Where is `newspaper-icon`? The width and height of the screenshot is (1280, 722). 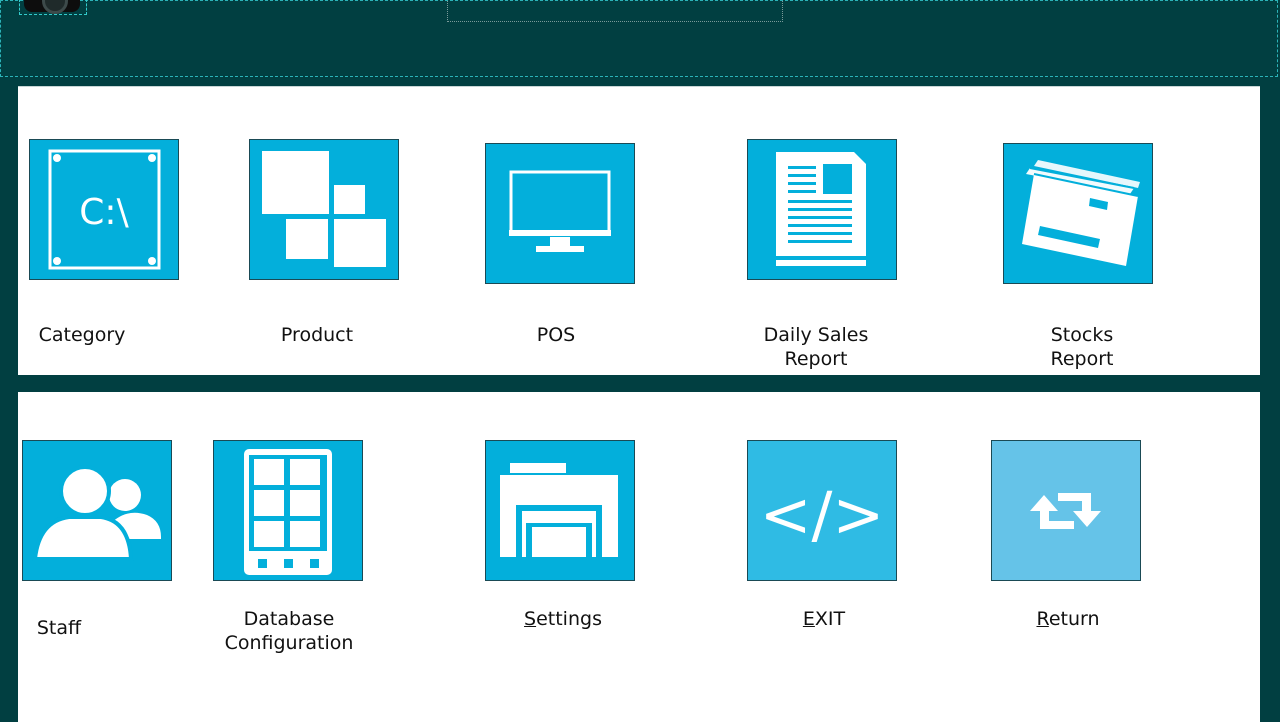
newspaper-icon is located at coordinates (821, 209).